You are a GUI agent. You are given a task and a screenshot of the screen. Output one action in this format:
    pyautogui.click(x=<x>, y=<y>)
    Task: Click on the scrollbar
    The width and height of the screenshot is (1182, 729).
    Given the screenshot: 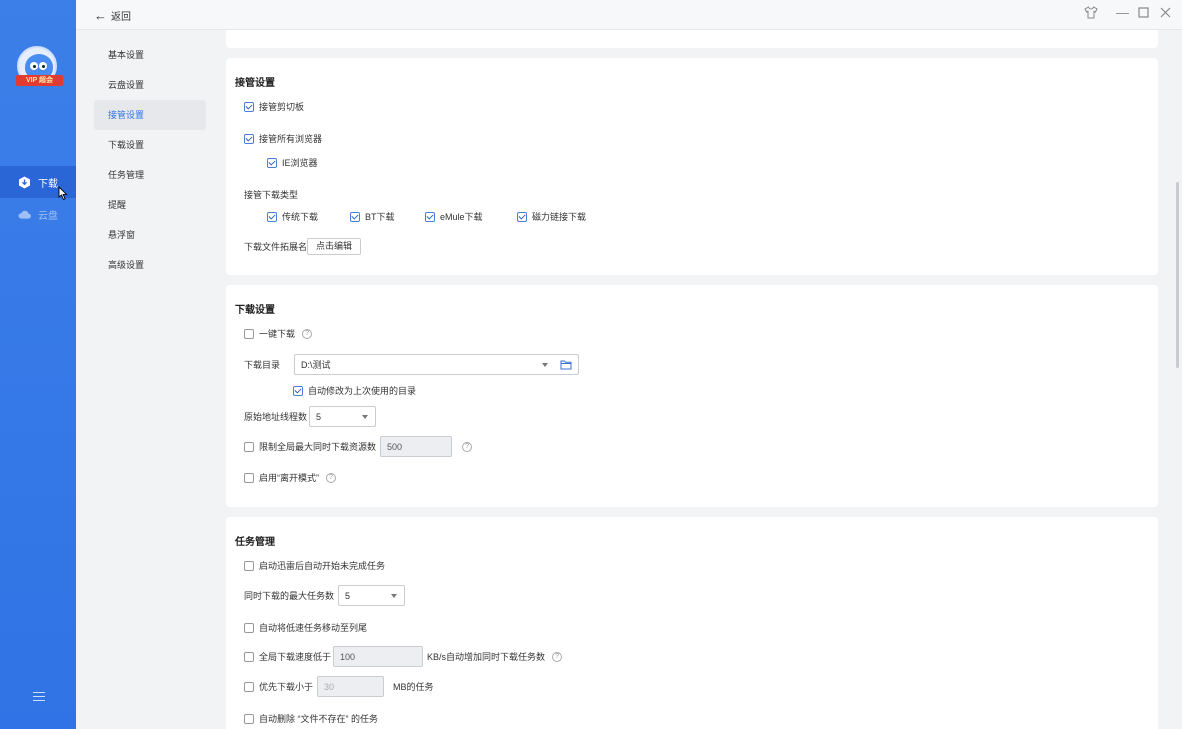 What is the action you would take?
    pyautogui.click(x=1177, y=379)
    